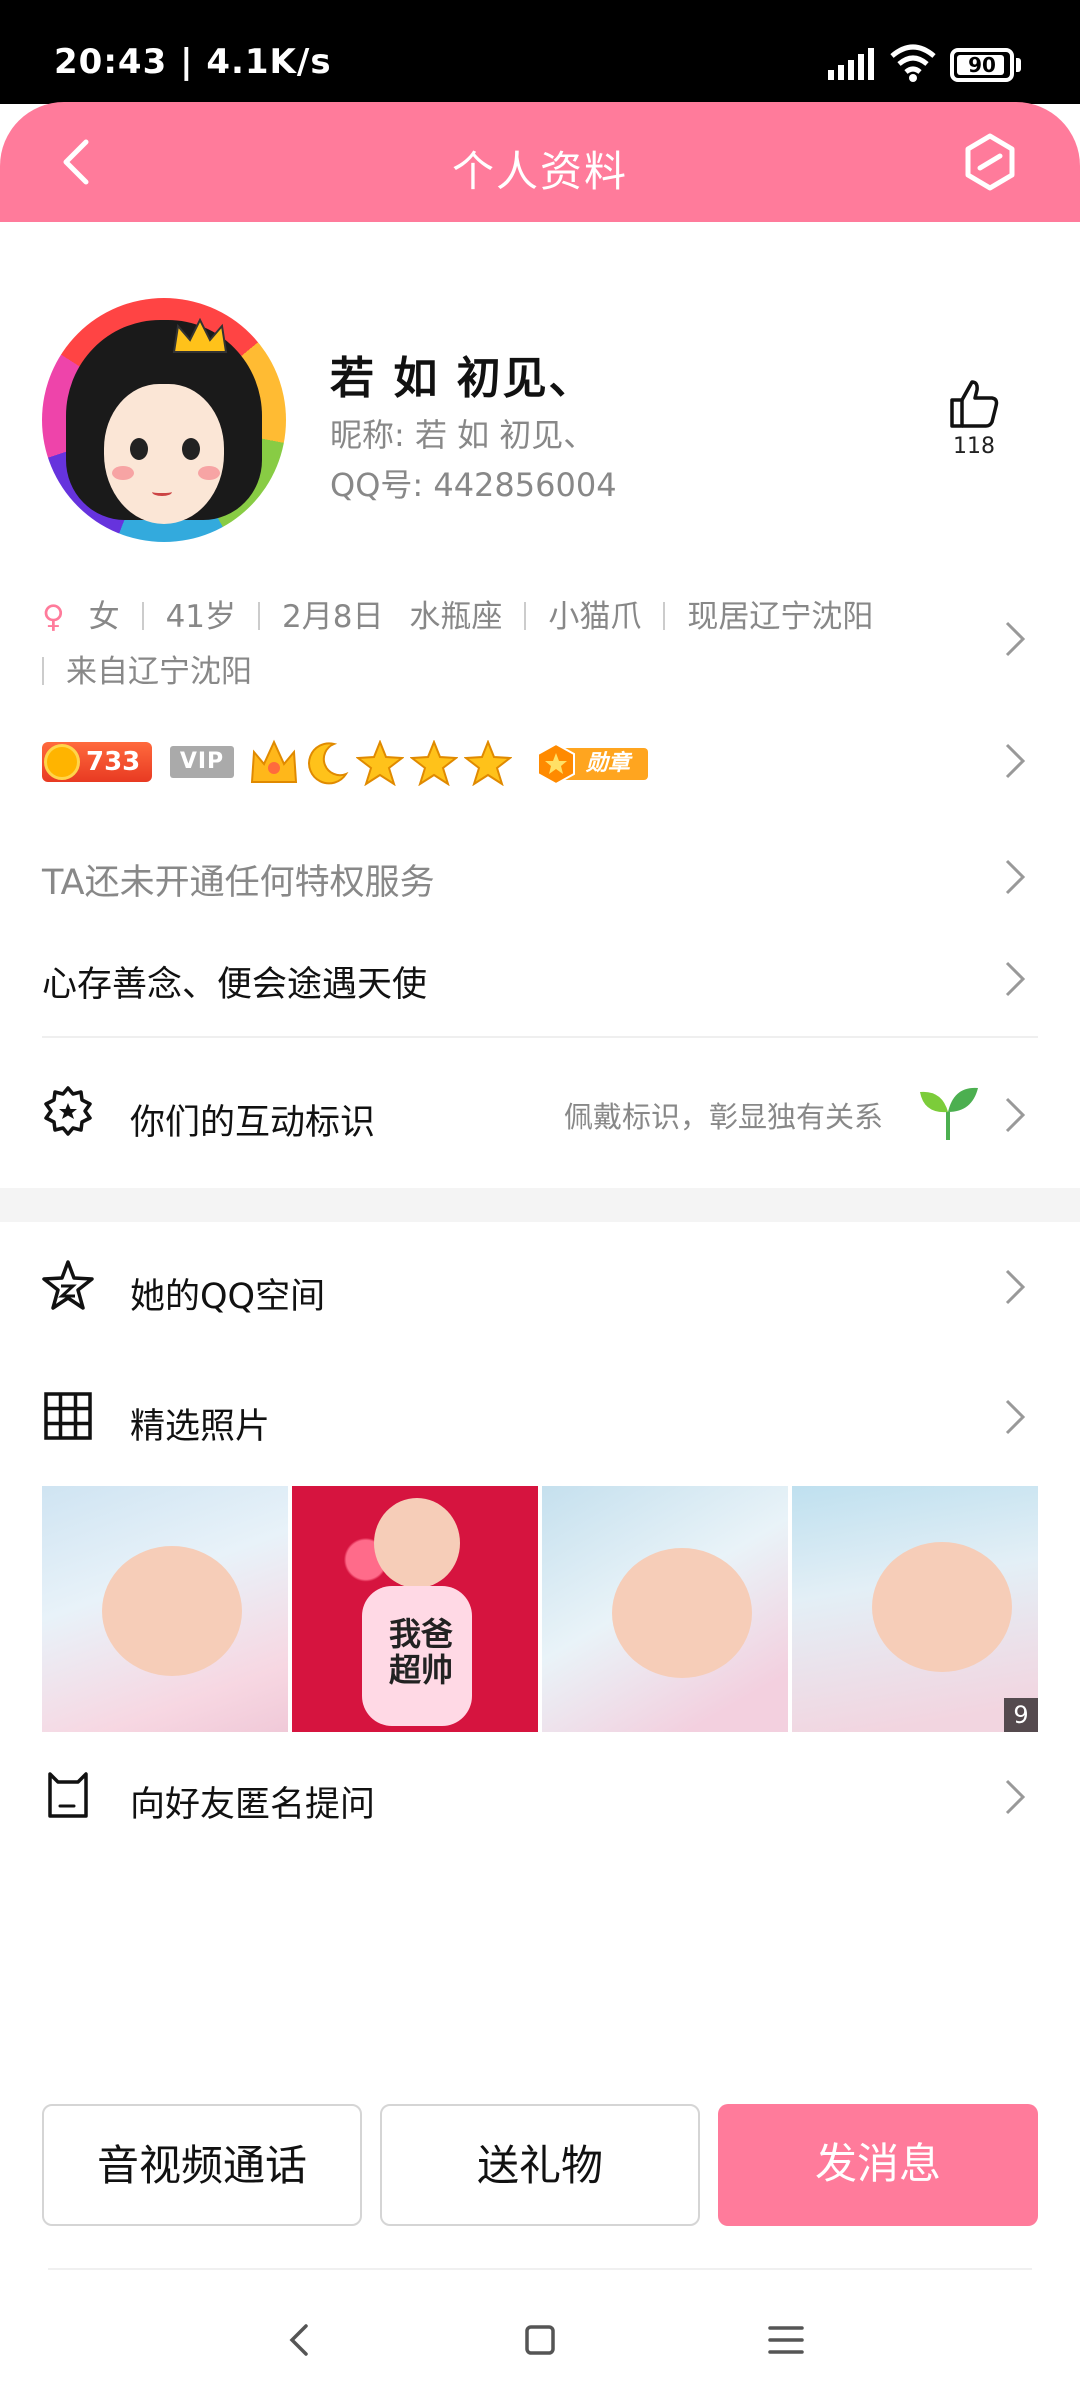  I want to click on crown-icon, so click(200, 335).